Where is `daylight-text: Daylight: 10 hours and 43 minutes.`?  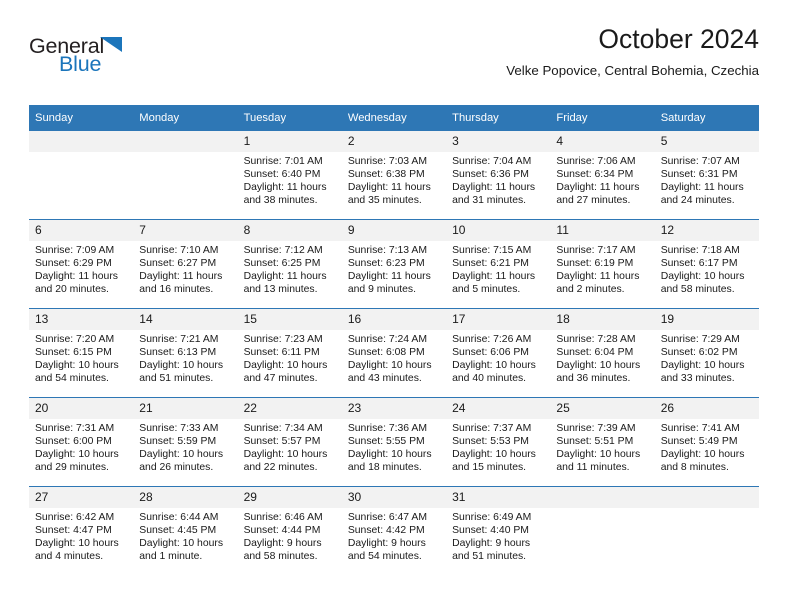 daylight-text: Daylight: 10 hours and 43 minutes. is located at coordinates (389, 372).